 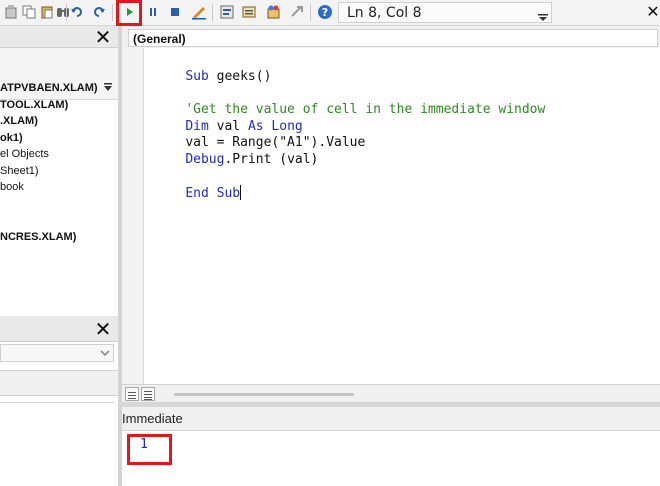 I want to click on tree-item-label: book, so click(x=12, y=187).